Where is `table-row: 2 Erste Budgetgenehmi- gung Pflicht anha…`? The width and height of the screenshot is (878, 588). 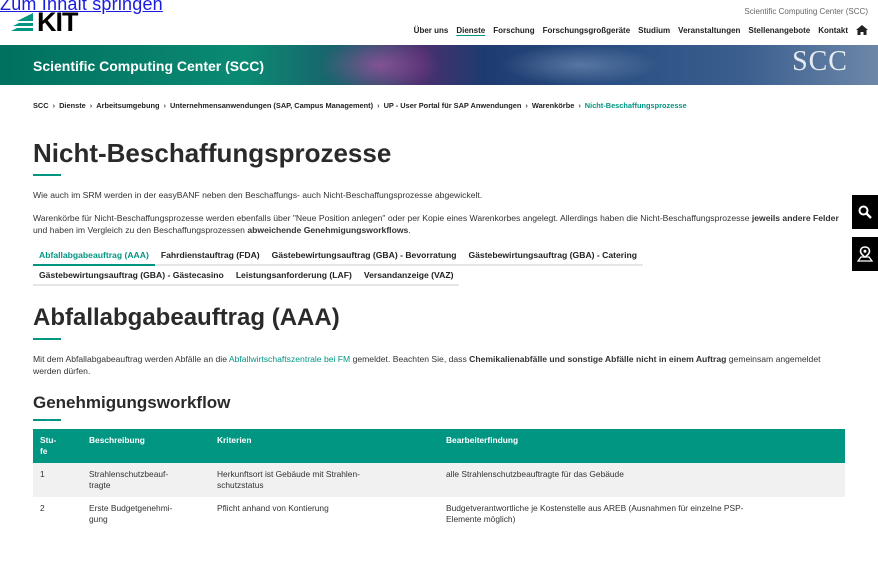
table-row: 2 Erste Budgetgenehmi- gung Pflicht anha… is located at coordinates (439, 514).